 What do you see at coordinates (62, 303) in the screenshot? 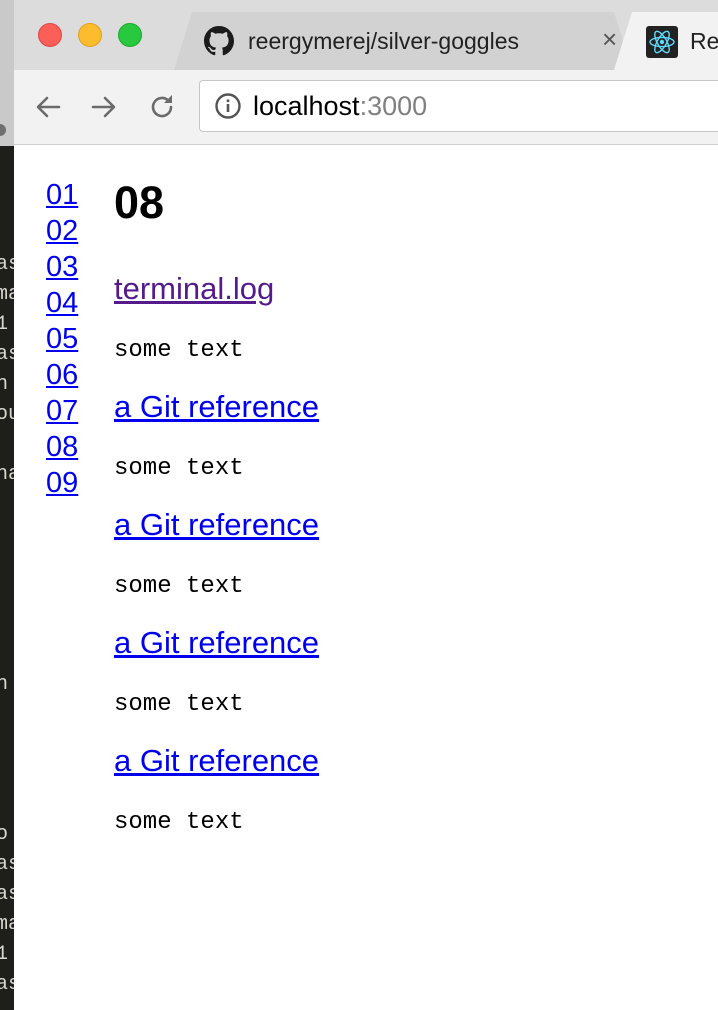
I see `nav-link-04: 04` at bounding box center [62, 303].